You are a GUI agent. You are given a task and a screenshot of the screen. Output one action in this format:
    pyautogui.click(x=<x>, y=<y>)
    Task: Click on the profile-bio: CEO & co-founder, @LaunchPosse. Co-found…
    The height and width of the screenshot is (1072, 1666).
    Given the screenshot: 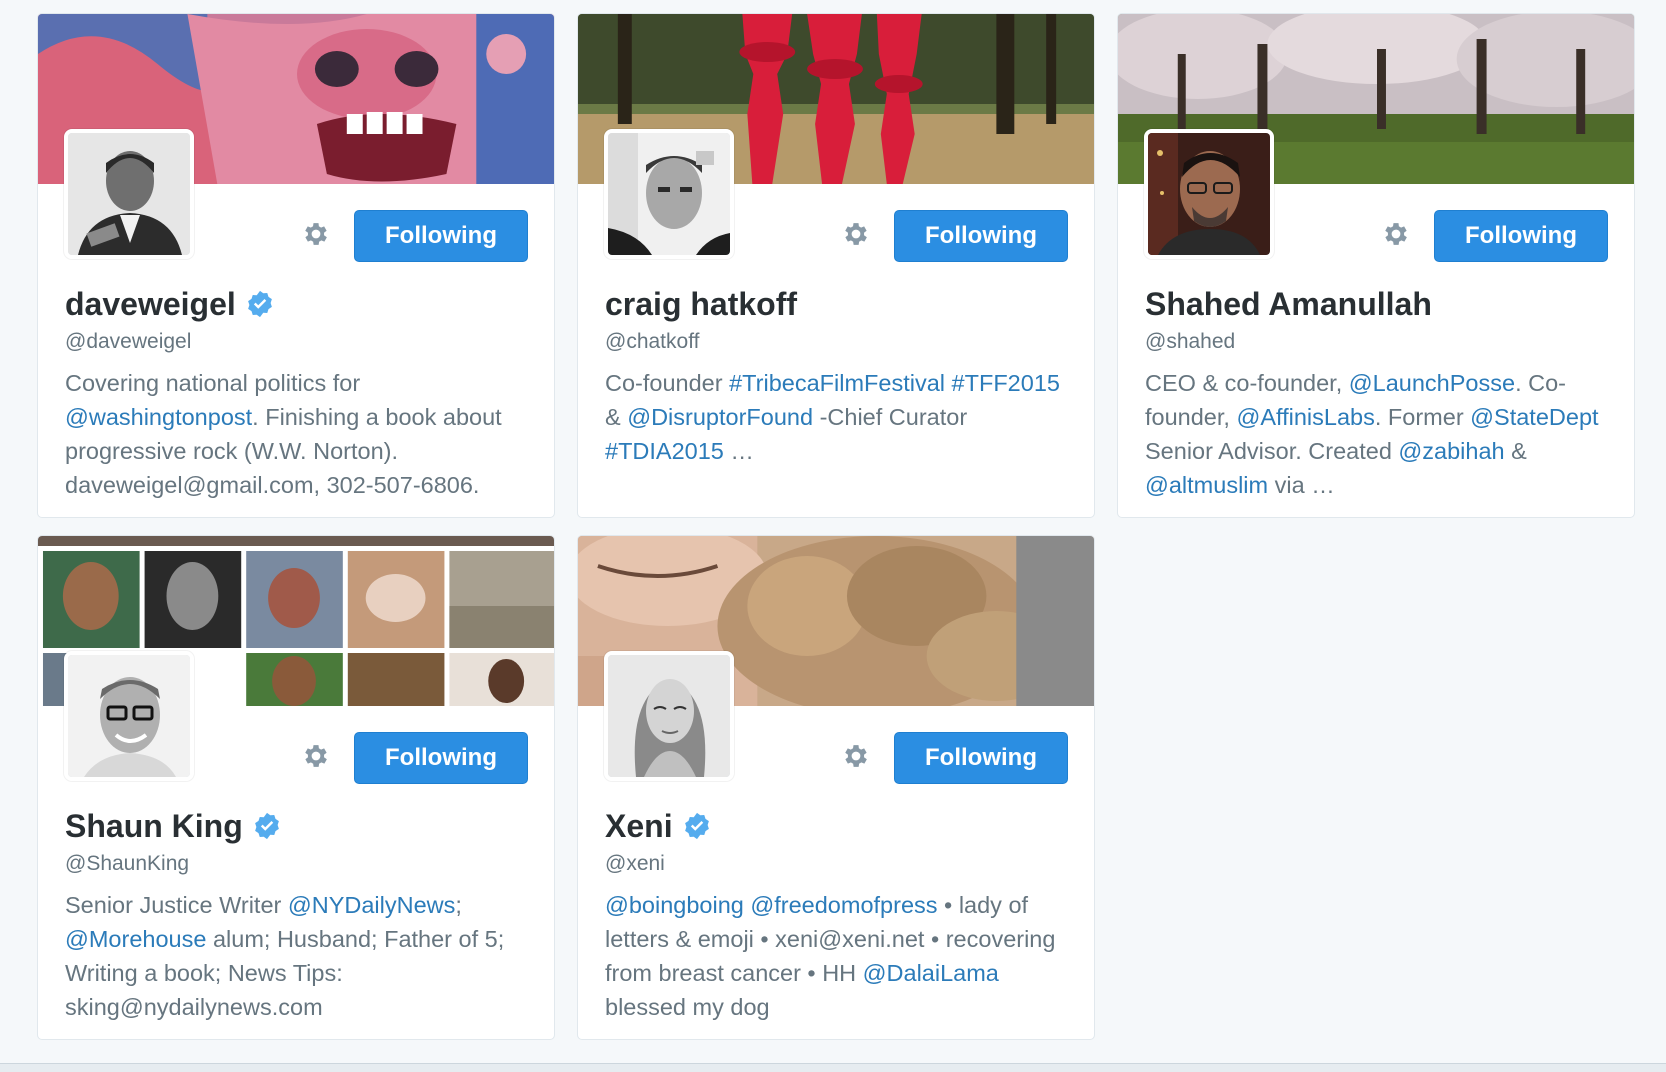 What is the action you would take?
    pyautogui.click(x=1380, y=434)
    